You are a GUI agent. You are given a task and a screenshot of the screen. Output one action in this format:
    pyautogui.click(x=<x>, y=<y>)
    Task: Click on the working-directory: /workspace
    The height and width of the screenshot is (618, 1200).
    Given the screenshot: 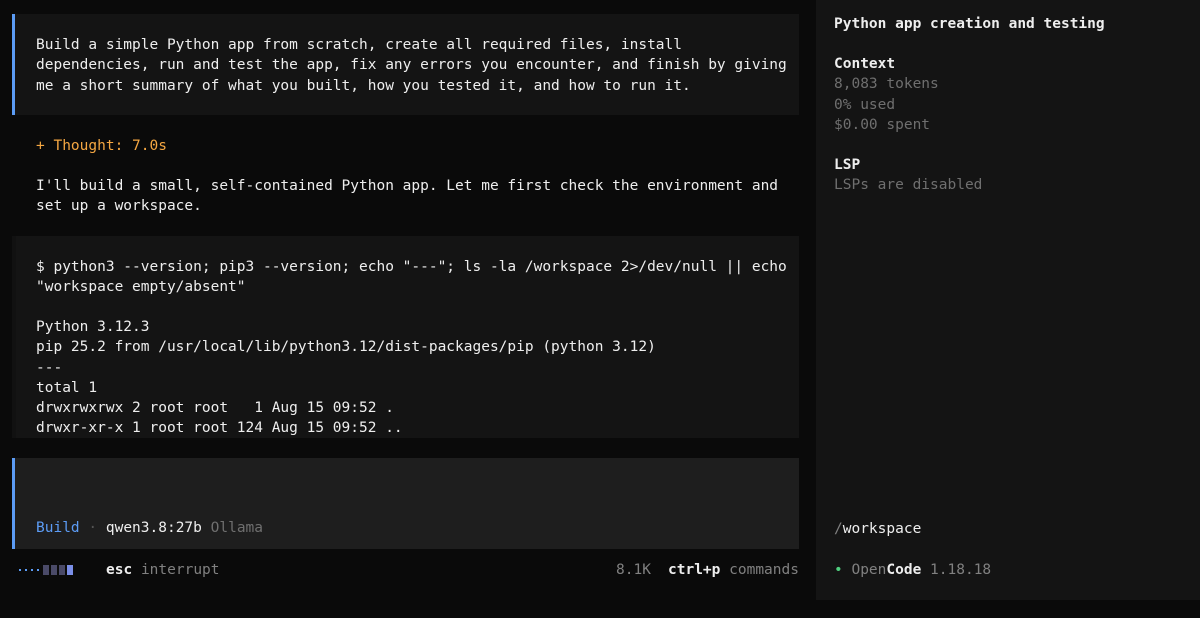 What is the action you would take?
    pyautogui.click(x=877, y=529)
    